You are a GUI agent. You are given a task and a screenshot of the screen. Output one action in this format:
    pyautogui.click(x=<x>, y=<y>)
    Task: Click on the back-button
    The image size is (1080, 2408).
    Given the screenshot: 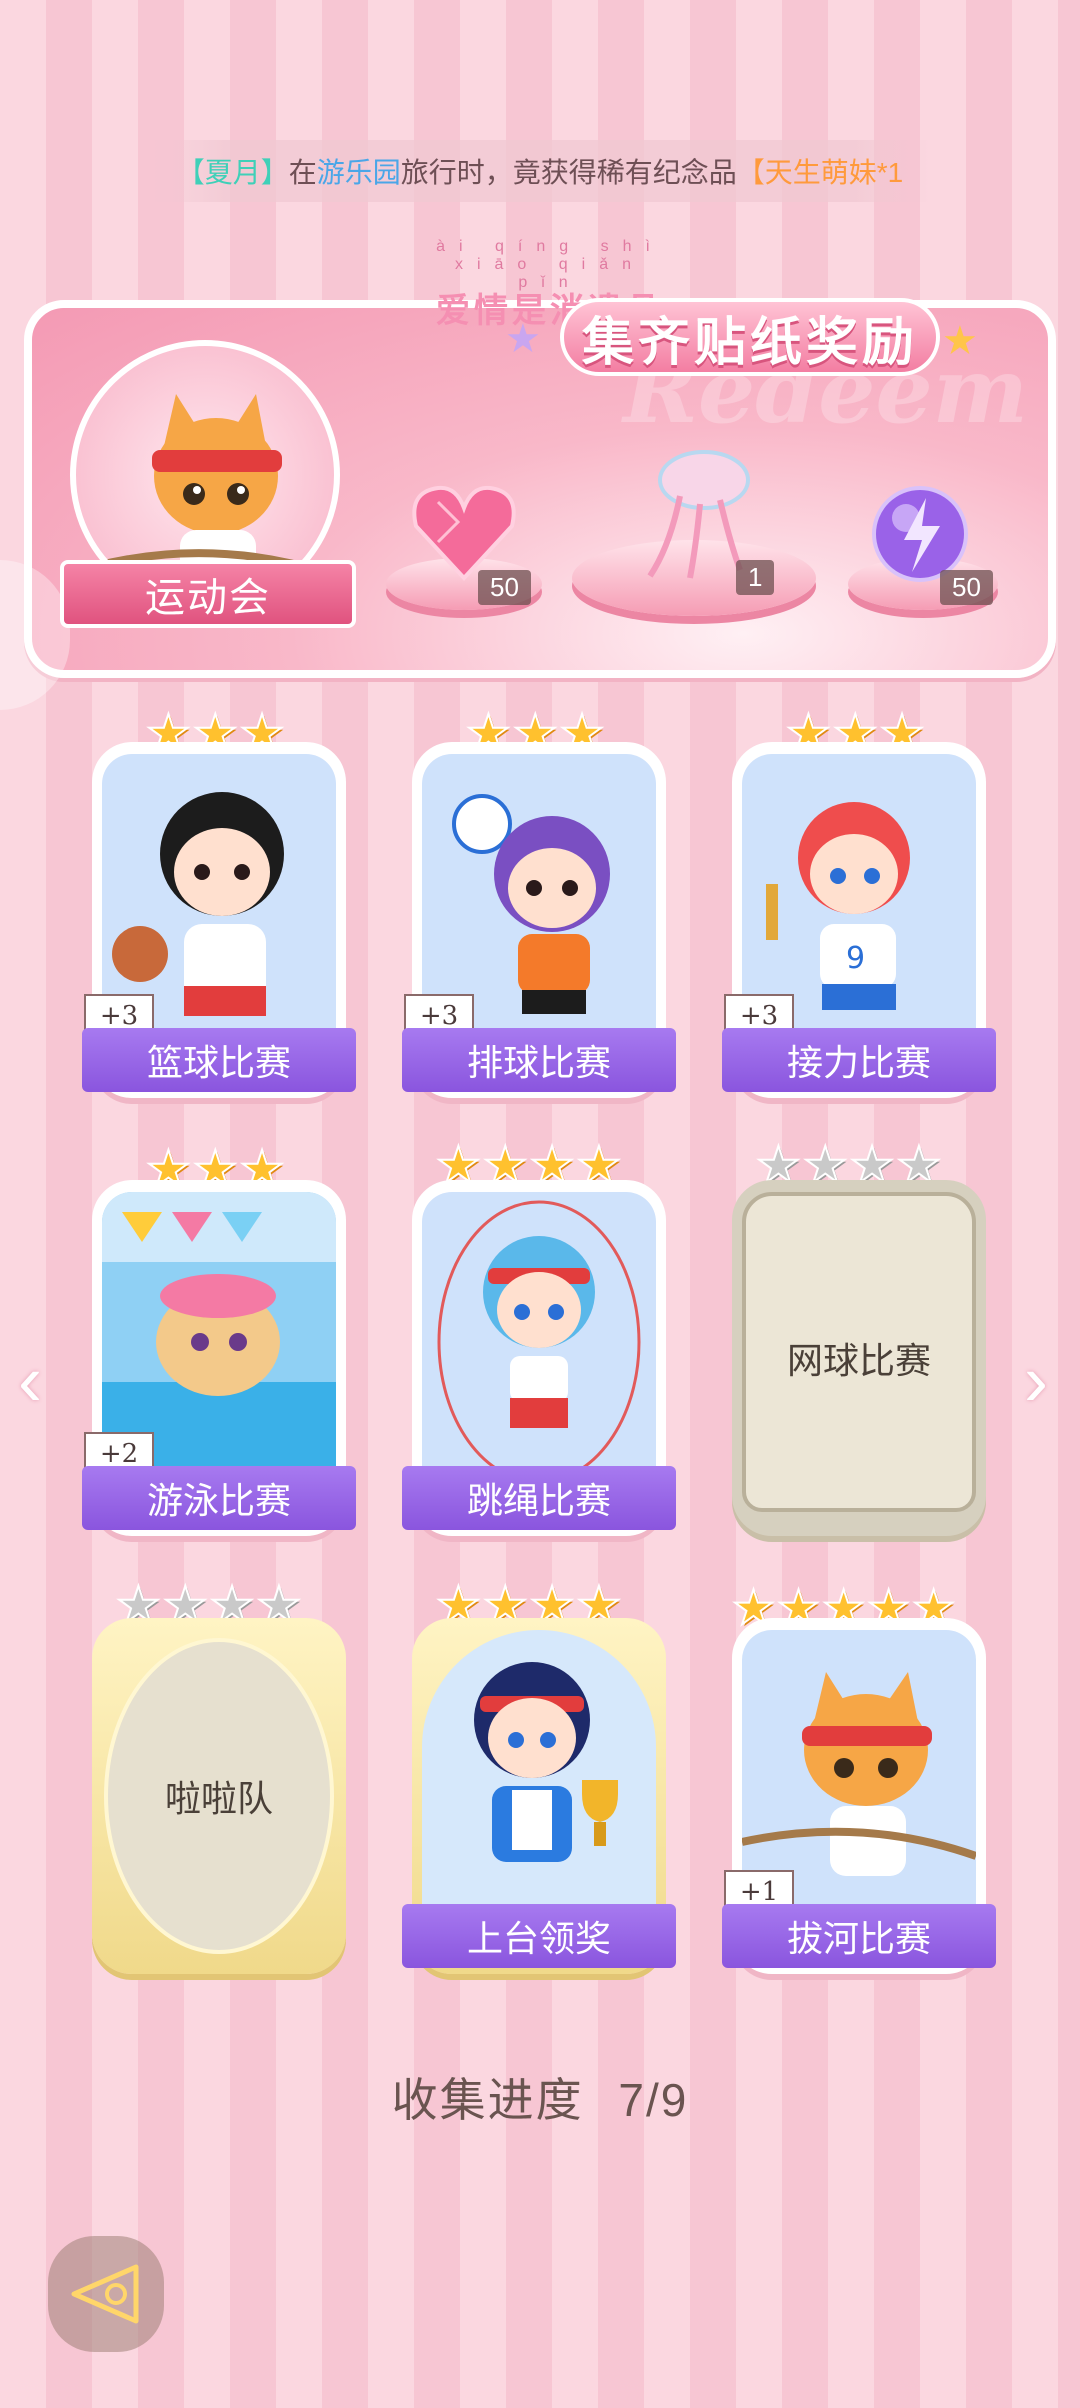 What is the action you would take?
    pyautogui.click(x=106, y=2294)
    